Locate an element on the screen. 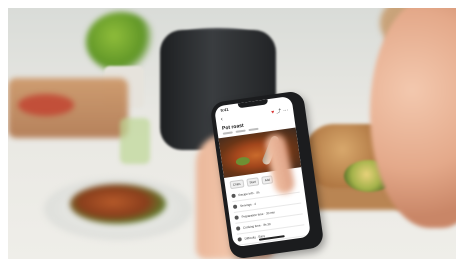 This screenshot has width=456, height=259. clock-icon is located at coordinates (236, 217).